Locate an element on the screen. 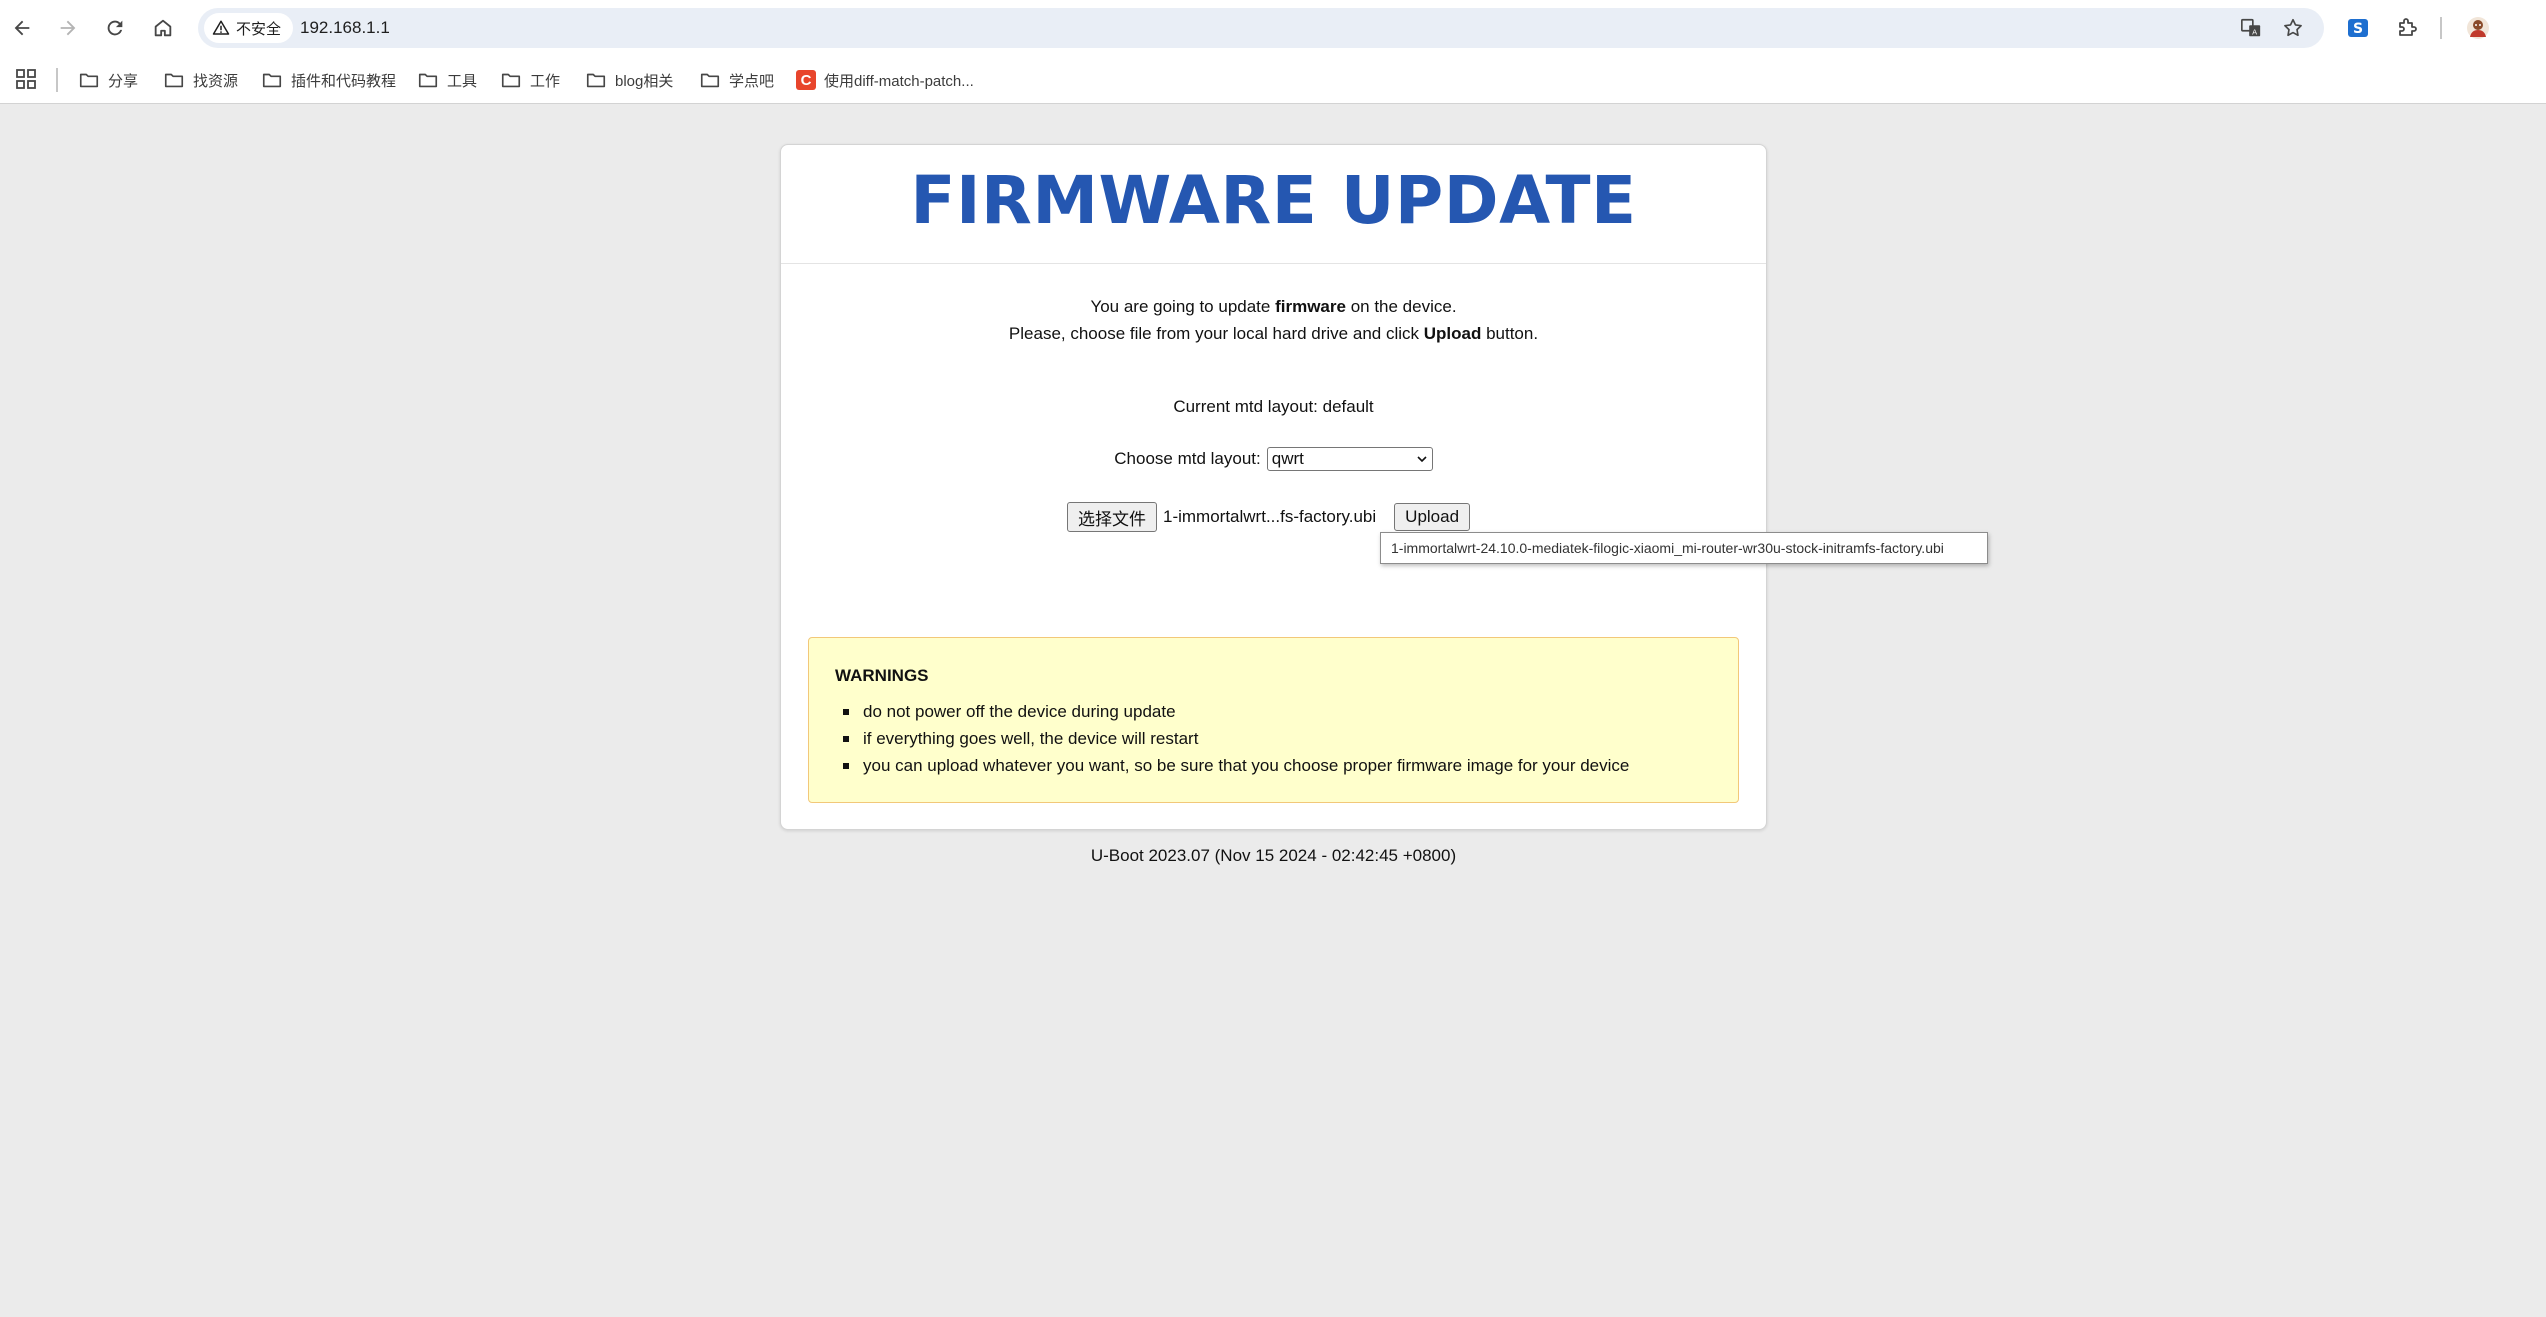  bookmark-folder-blog: blog相关 is located at coordinates (629, 80).